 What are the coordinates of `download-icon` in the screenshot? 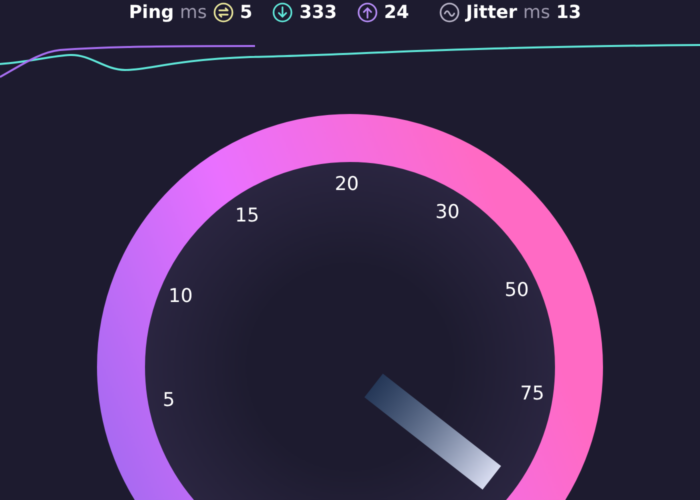 It's located at (283, 12).